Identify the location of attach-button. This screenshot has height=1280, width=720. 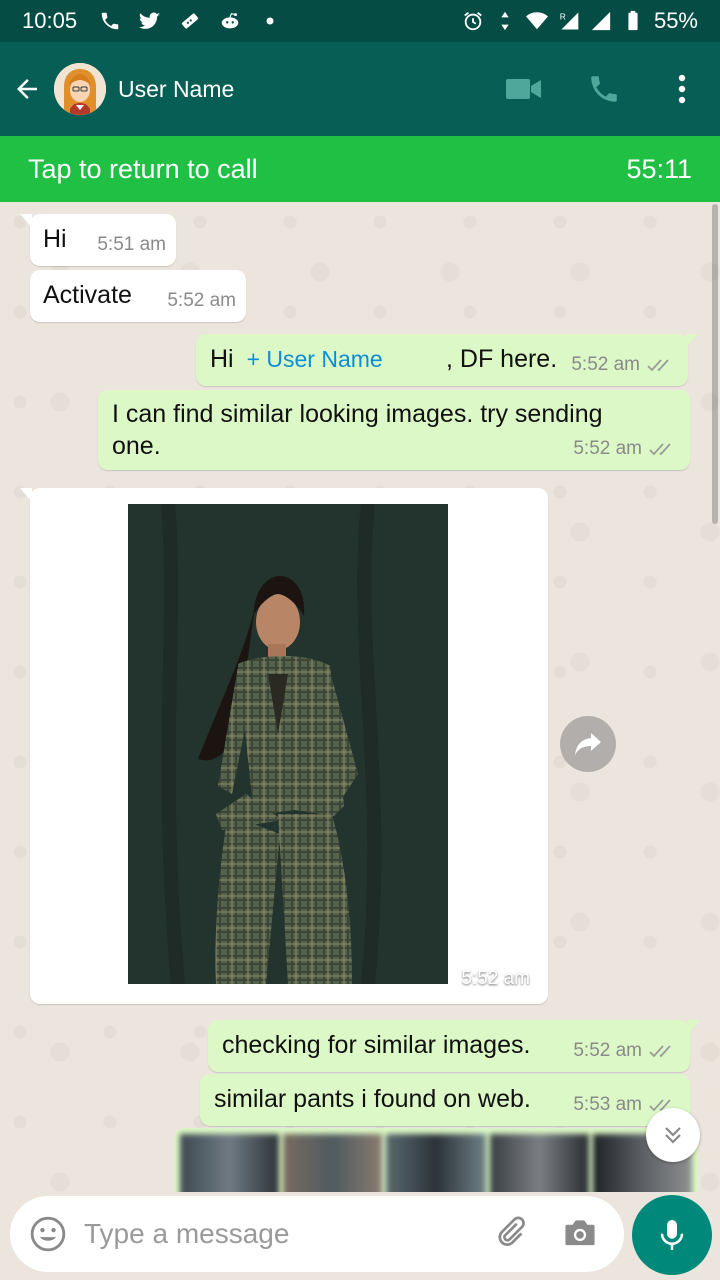
(510, 1234).